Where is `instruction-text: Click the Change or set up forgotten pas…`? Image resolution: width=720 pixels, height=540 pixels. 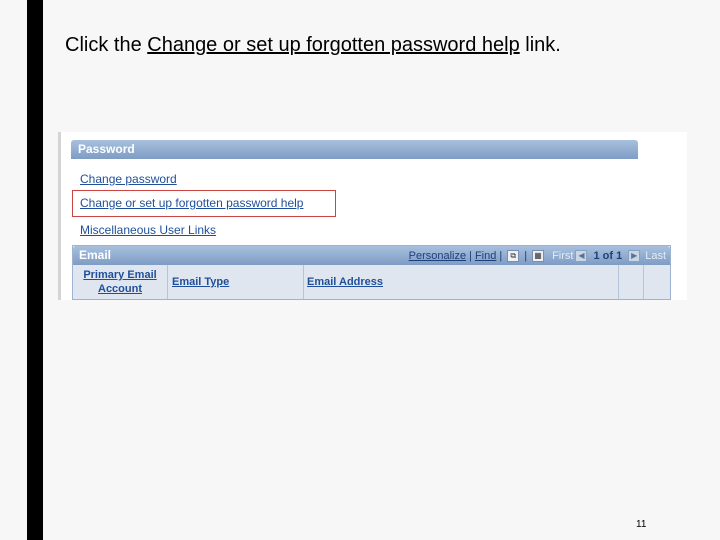
instruction-text: Click the Change or set up forgotten pas… is located at coordinates (313, 45).